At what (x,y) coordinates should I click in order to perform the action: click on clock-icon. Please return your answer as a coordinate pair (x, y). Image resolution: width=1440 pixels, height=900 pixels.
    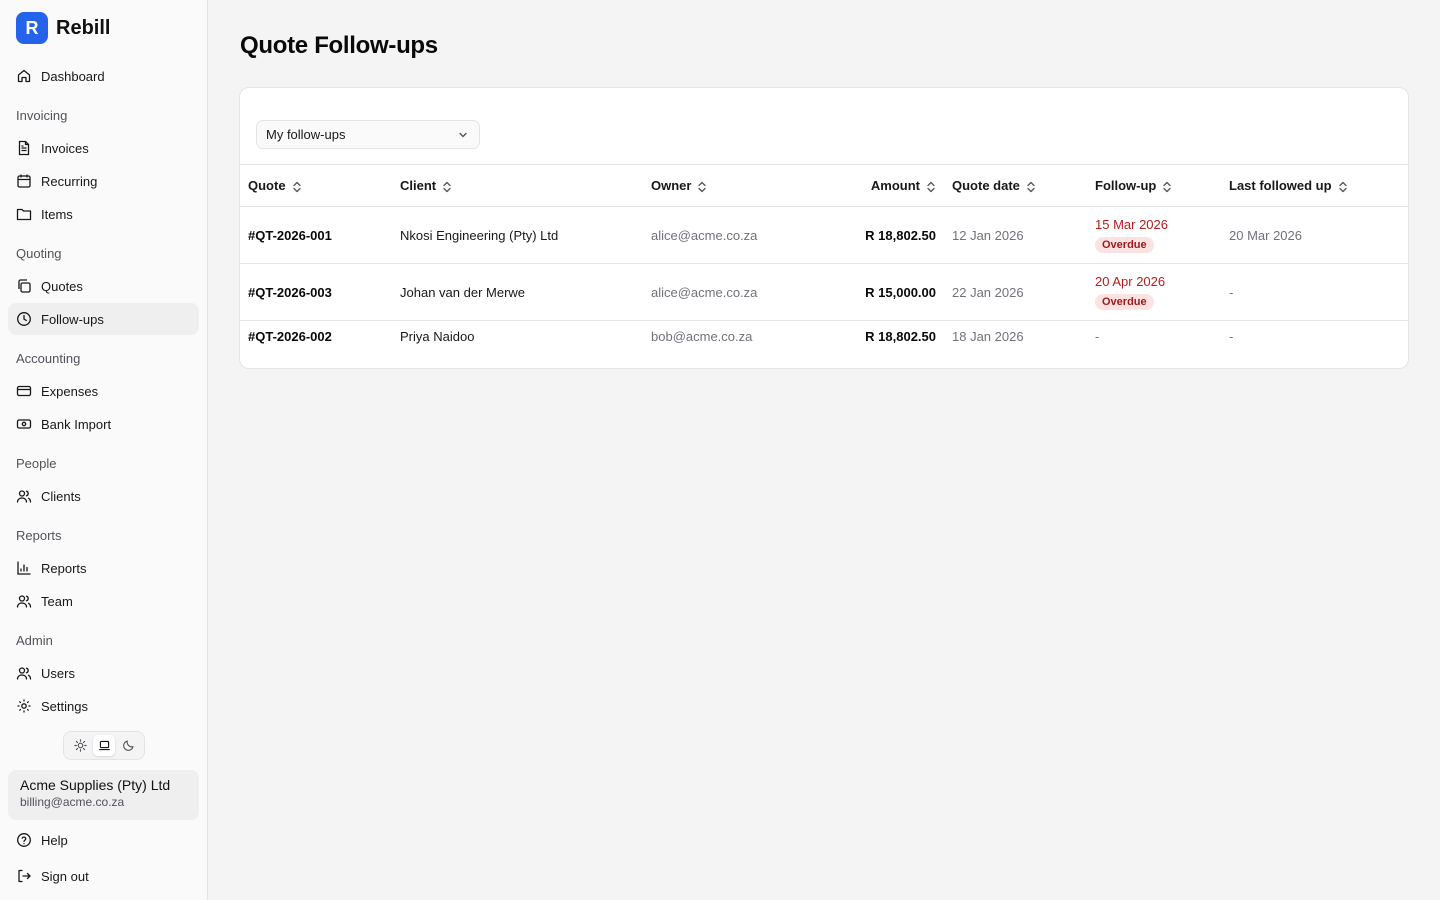
    Looking at the image, I should click on (24, 319).